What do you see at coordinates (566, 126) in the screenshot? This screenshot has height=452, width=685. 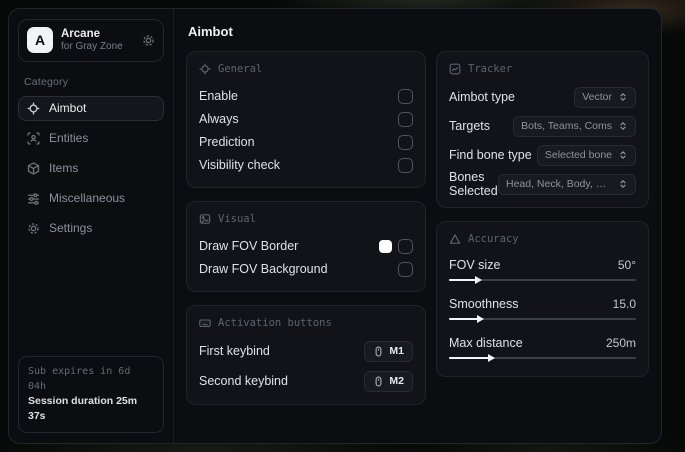 I see `dropdown-value: Bots, Teams, Coms` at bounding box center [566, 126].